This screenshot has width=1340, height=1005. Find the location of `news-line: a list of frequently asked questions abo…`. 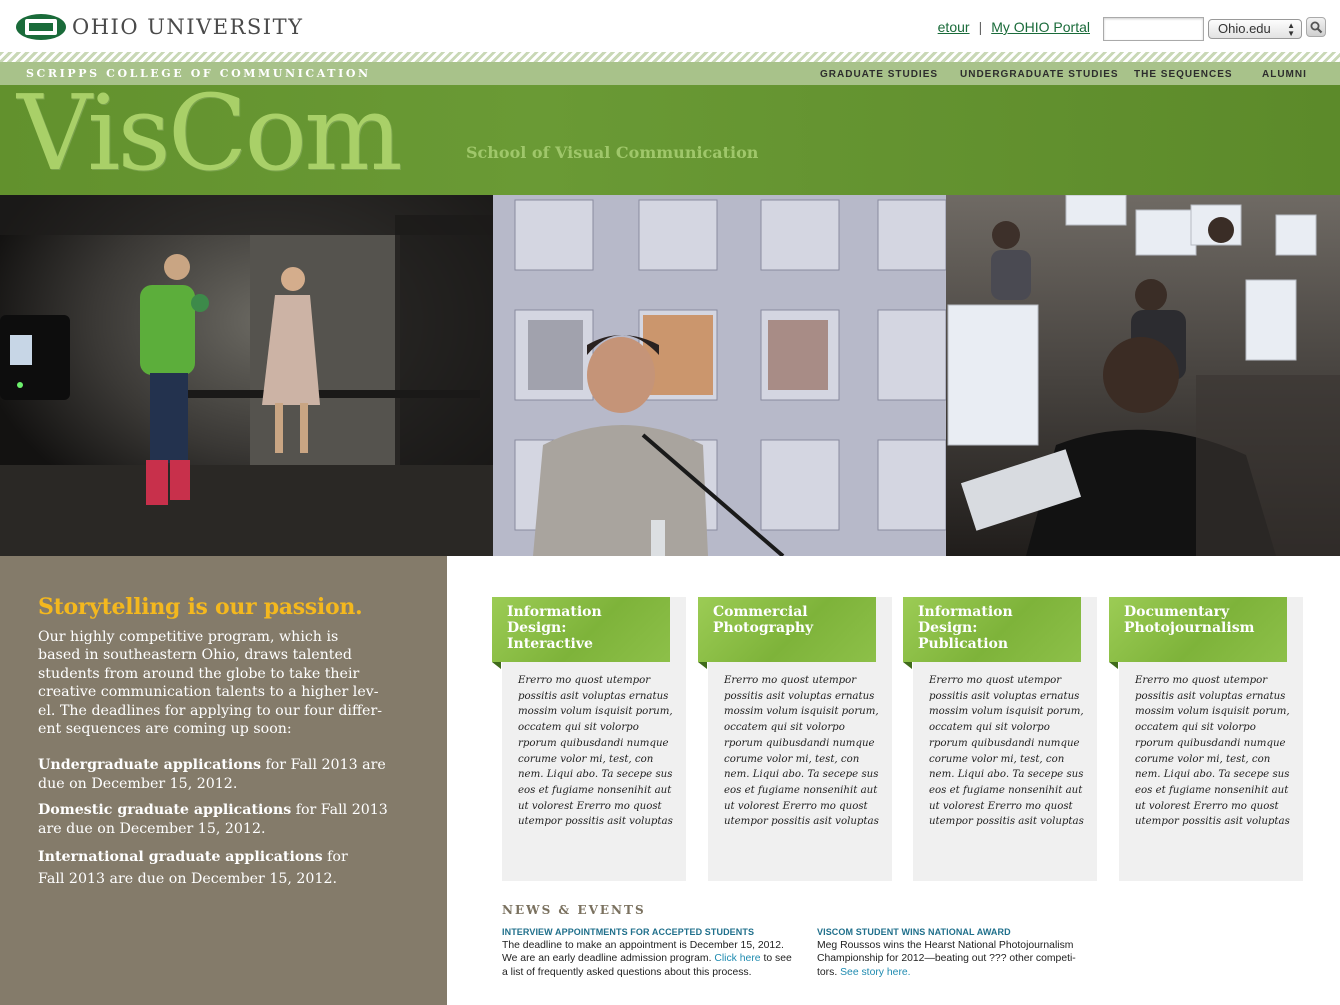

news-line: a list of frequently asked questions abo… is located at coordinates (627, 972).